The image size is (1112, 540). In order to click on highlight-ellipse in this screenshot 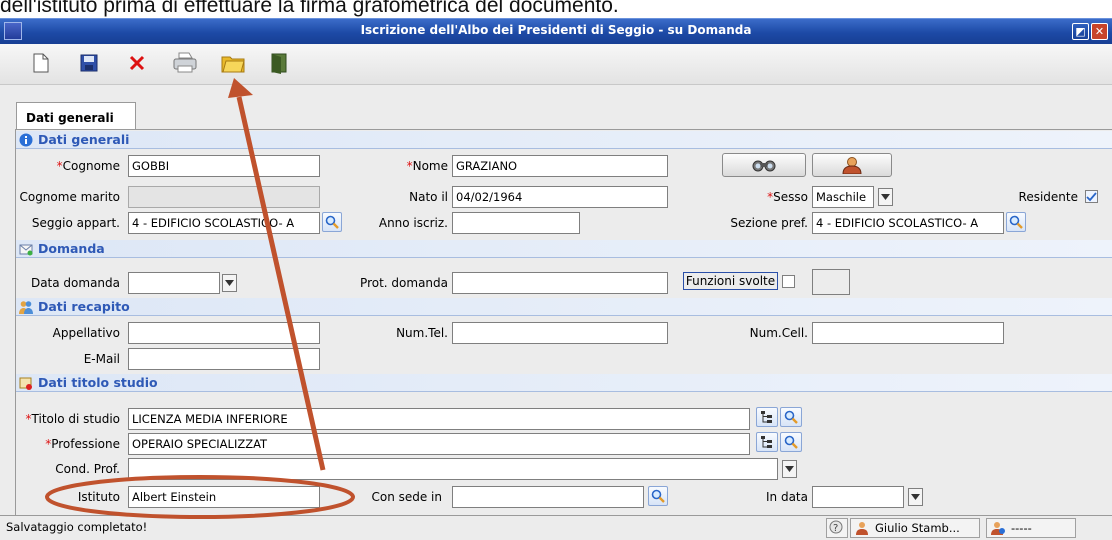, I will do `click(200, 497)`.